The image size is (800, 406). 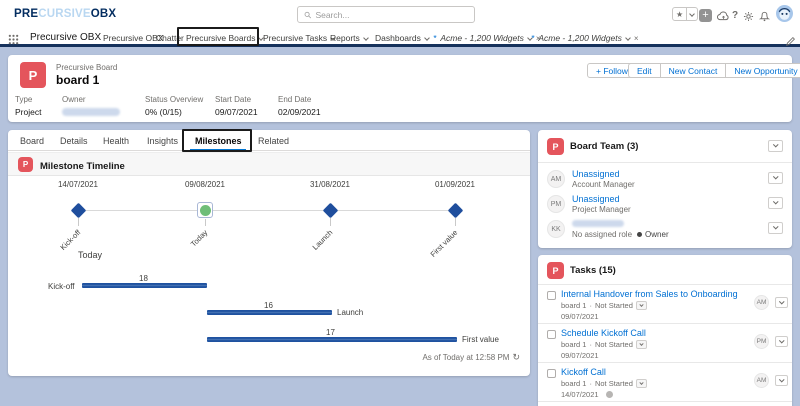 What do you see at coordinates (162, 141) in the screenshot?
I see `tab-insights: Insights` at bounding box center [162, 141].